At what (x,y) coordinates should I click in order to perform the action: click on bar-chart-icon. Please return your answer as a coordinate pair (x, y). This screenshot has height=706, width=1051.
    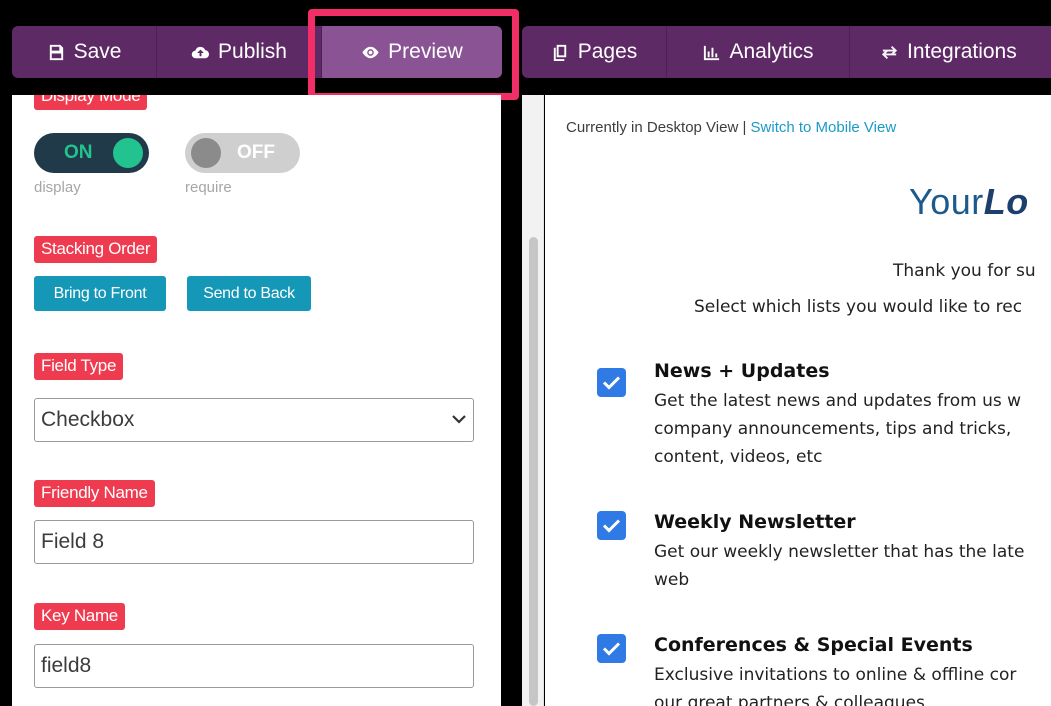
    Looking at the image, I should click on (712, 52).